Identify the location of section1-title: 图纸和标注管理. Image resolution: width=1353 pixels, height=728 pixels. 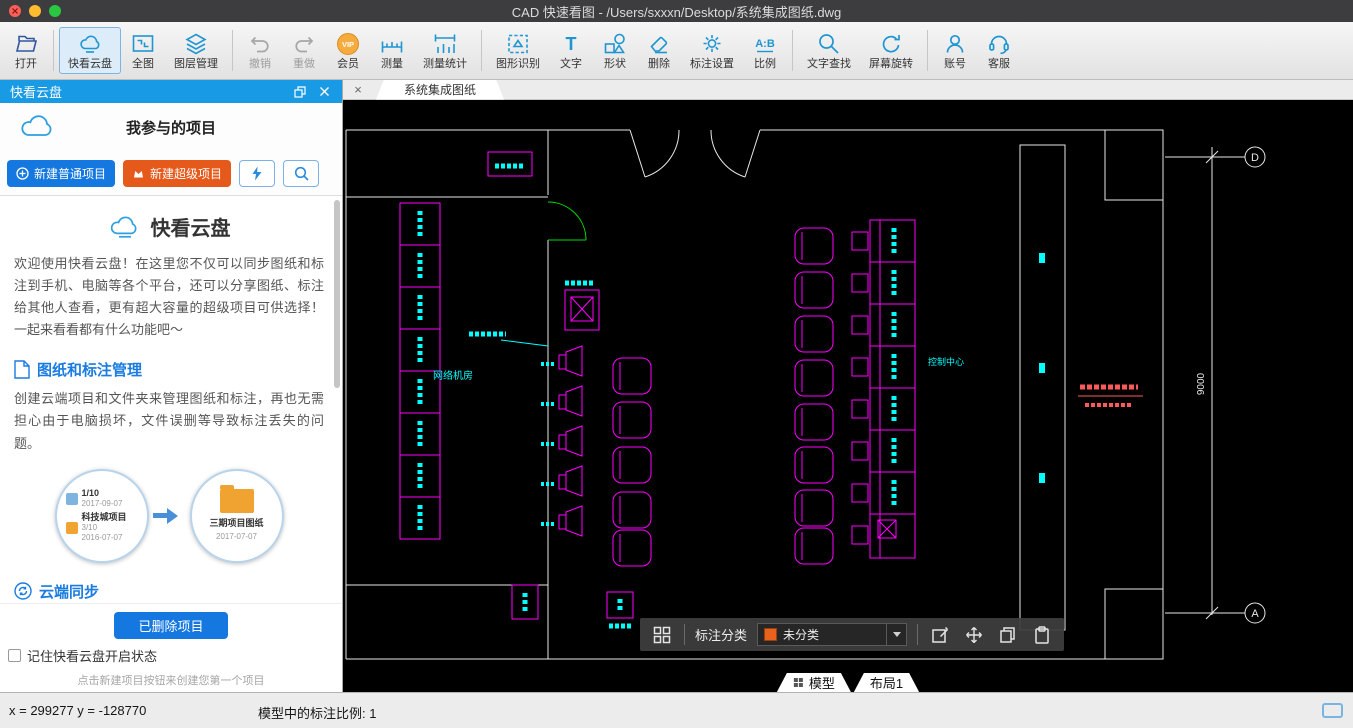
(90, 371).